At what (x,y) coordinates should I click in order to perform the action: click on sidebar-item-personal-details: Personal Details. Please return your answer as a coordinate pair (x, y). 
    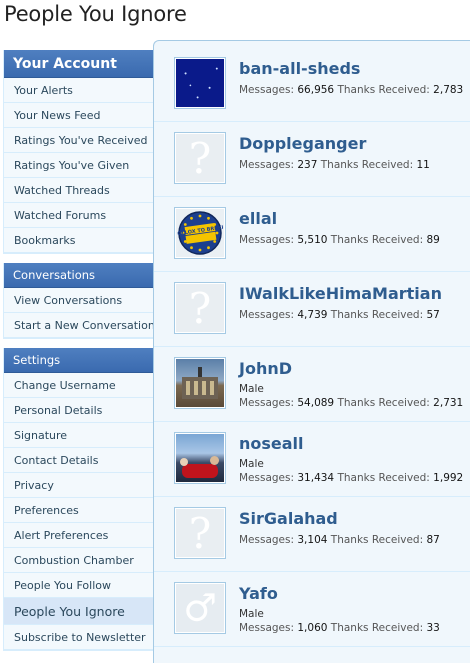
    Looking at the image, I should click on (79, 410).